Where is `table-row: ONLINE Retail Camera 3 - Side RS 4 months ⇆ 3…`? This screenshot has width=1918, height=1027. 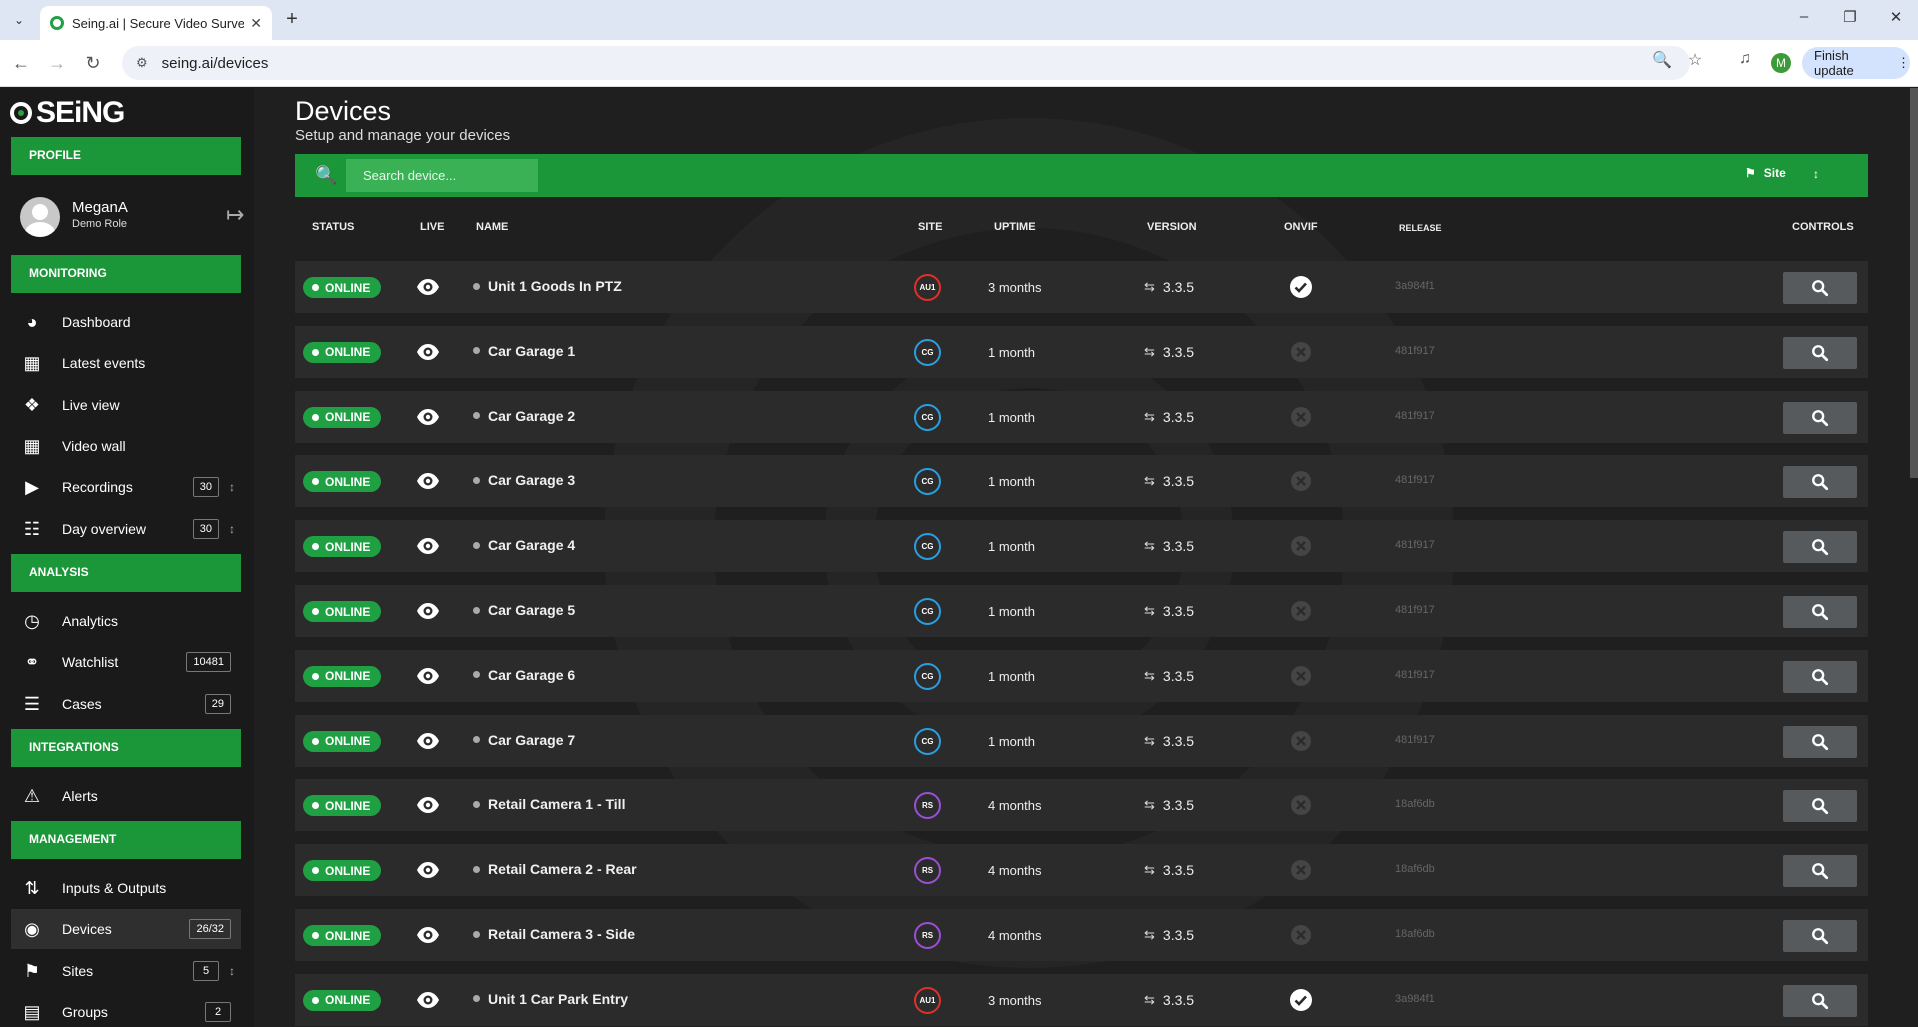
table-row: ONLINE Retail Camera 3 - Side RS 4 months ⇆ 3… is located at coordinates (1081, 935).